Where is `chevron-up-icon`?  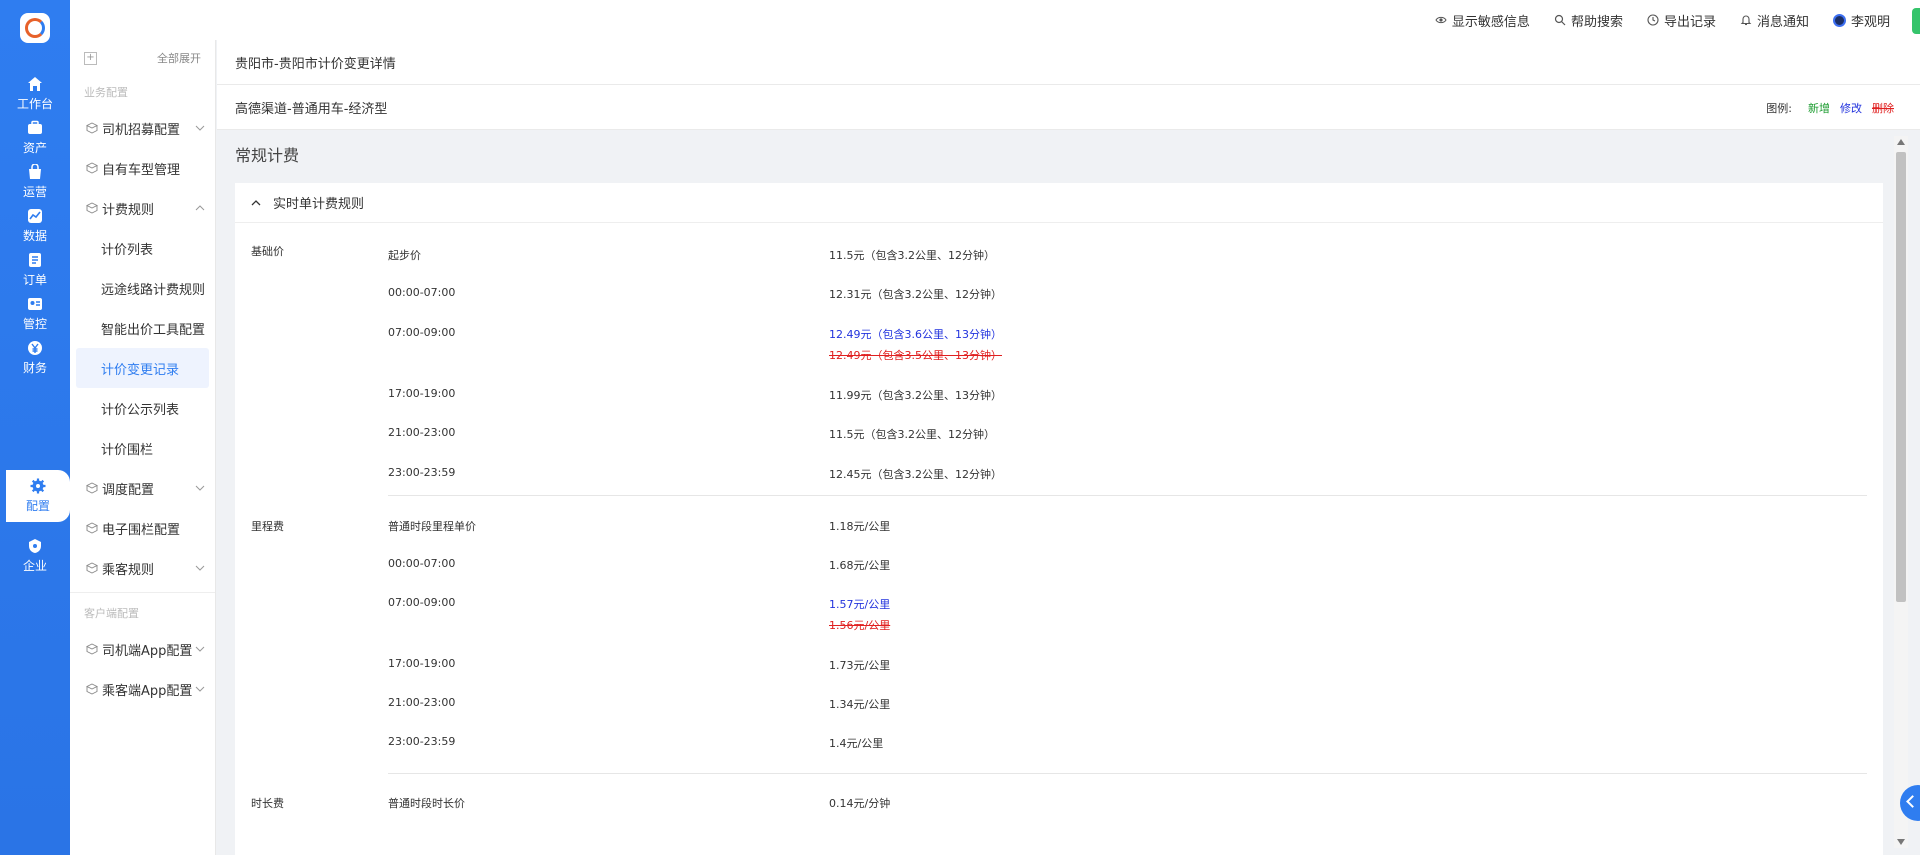 chevron-up-icon is located at coordinates (256, 202).